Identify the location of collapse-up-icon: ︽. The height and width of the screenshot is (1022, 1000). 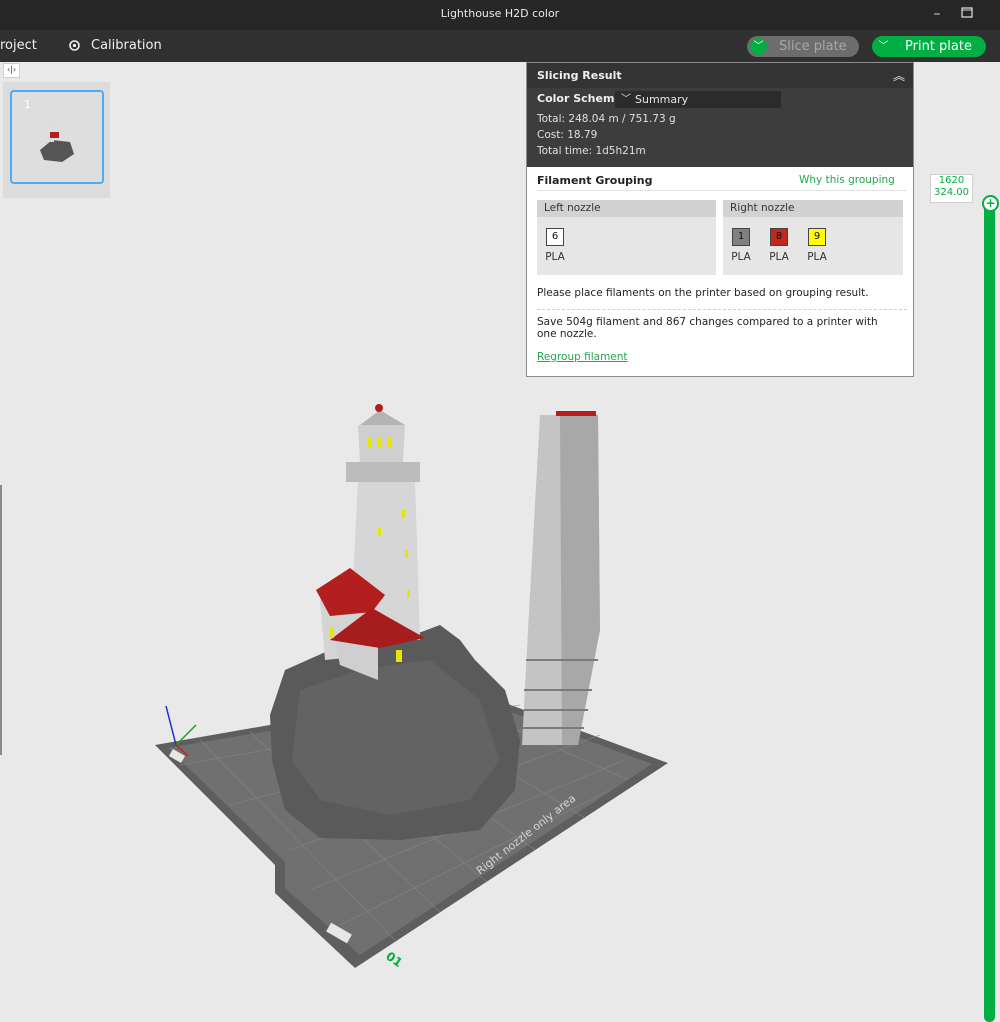
(899, 75).